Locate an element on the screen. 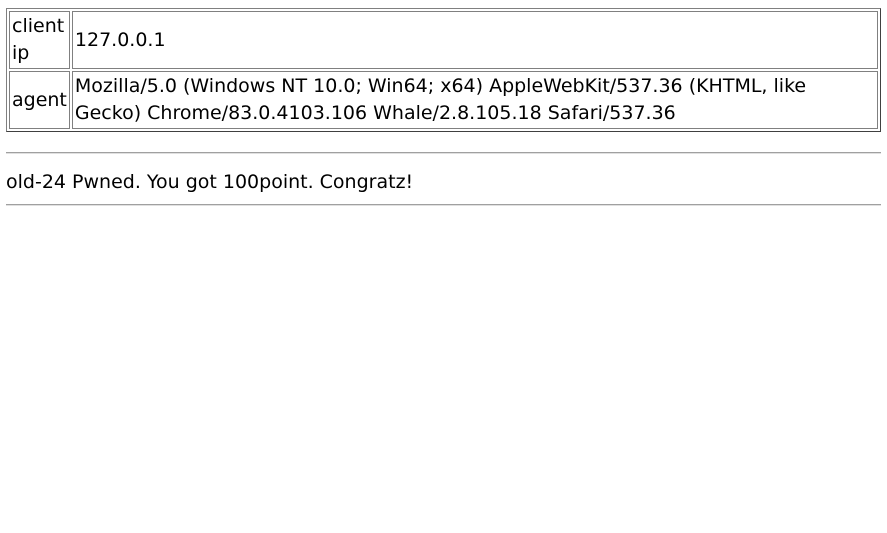 This screenshot has height=533, width=887. table-row-client-ip: client ip 127.0.0.1 is located at coordinates (443, 40).